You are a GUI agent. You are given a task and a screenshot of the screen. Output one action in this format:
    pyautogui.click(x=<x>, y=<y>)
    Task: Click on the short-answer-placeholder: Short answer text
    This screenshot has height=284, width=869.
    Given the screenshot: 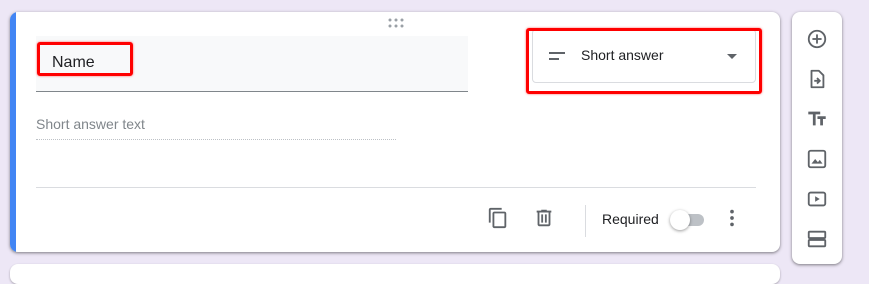 What is the action you would take?
    pyautogui.click(x=216, y=128)
    